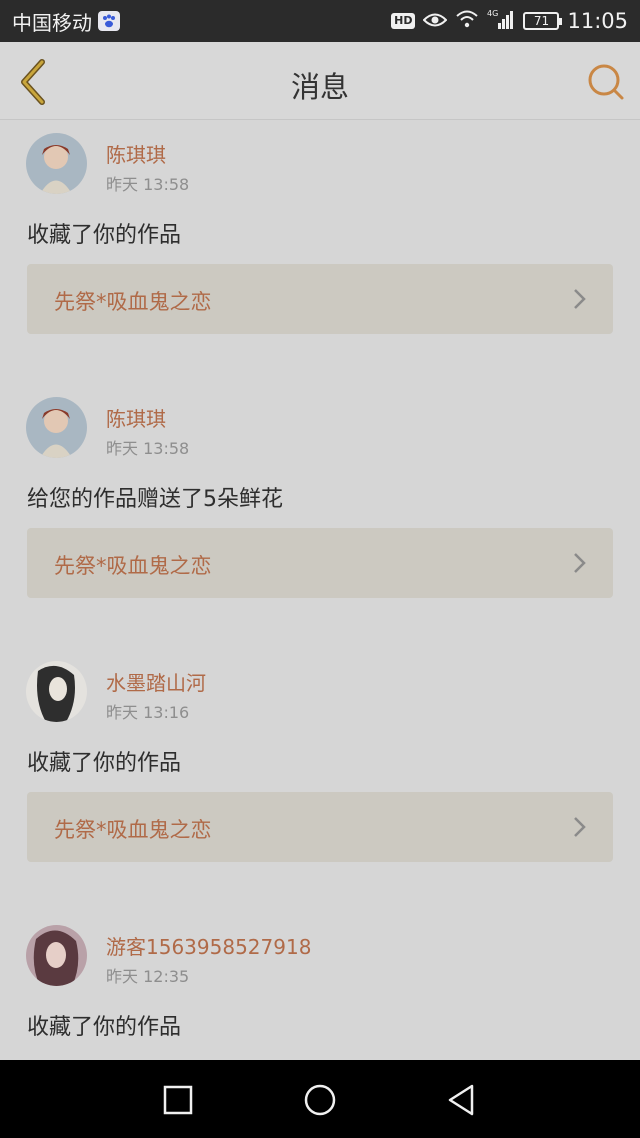 Image resolution: width=640 pixels, height=1138 pixels. I want to click on page-title: 消息, so click(319, 87).